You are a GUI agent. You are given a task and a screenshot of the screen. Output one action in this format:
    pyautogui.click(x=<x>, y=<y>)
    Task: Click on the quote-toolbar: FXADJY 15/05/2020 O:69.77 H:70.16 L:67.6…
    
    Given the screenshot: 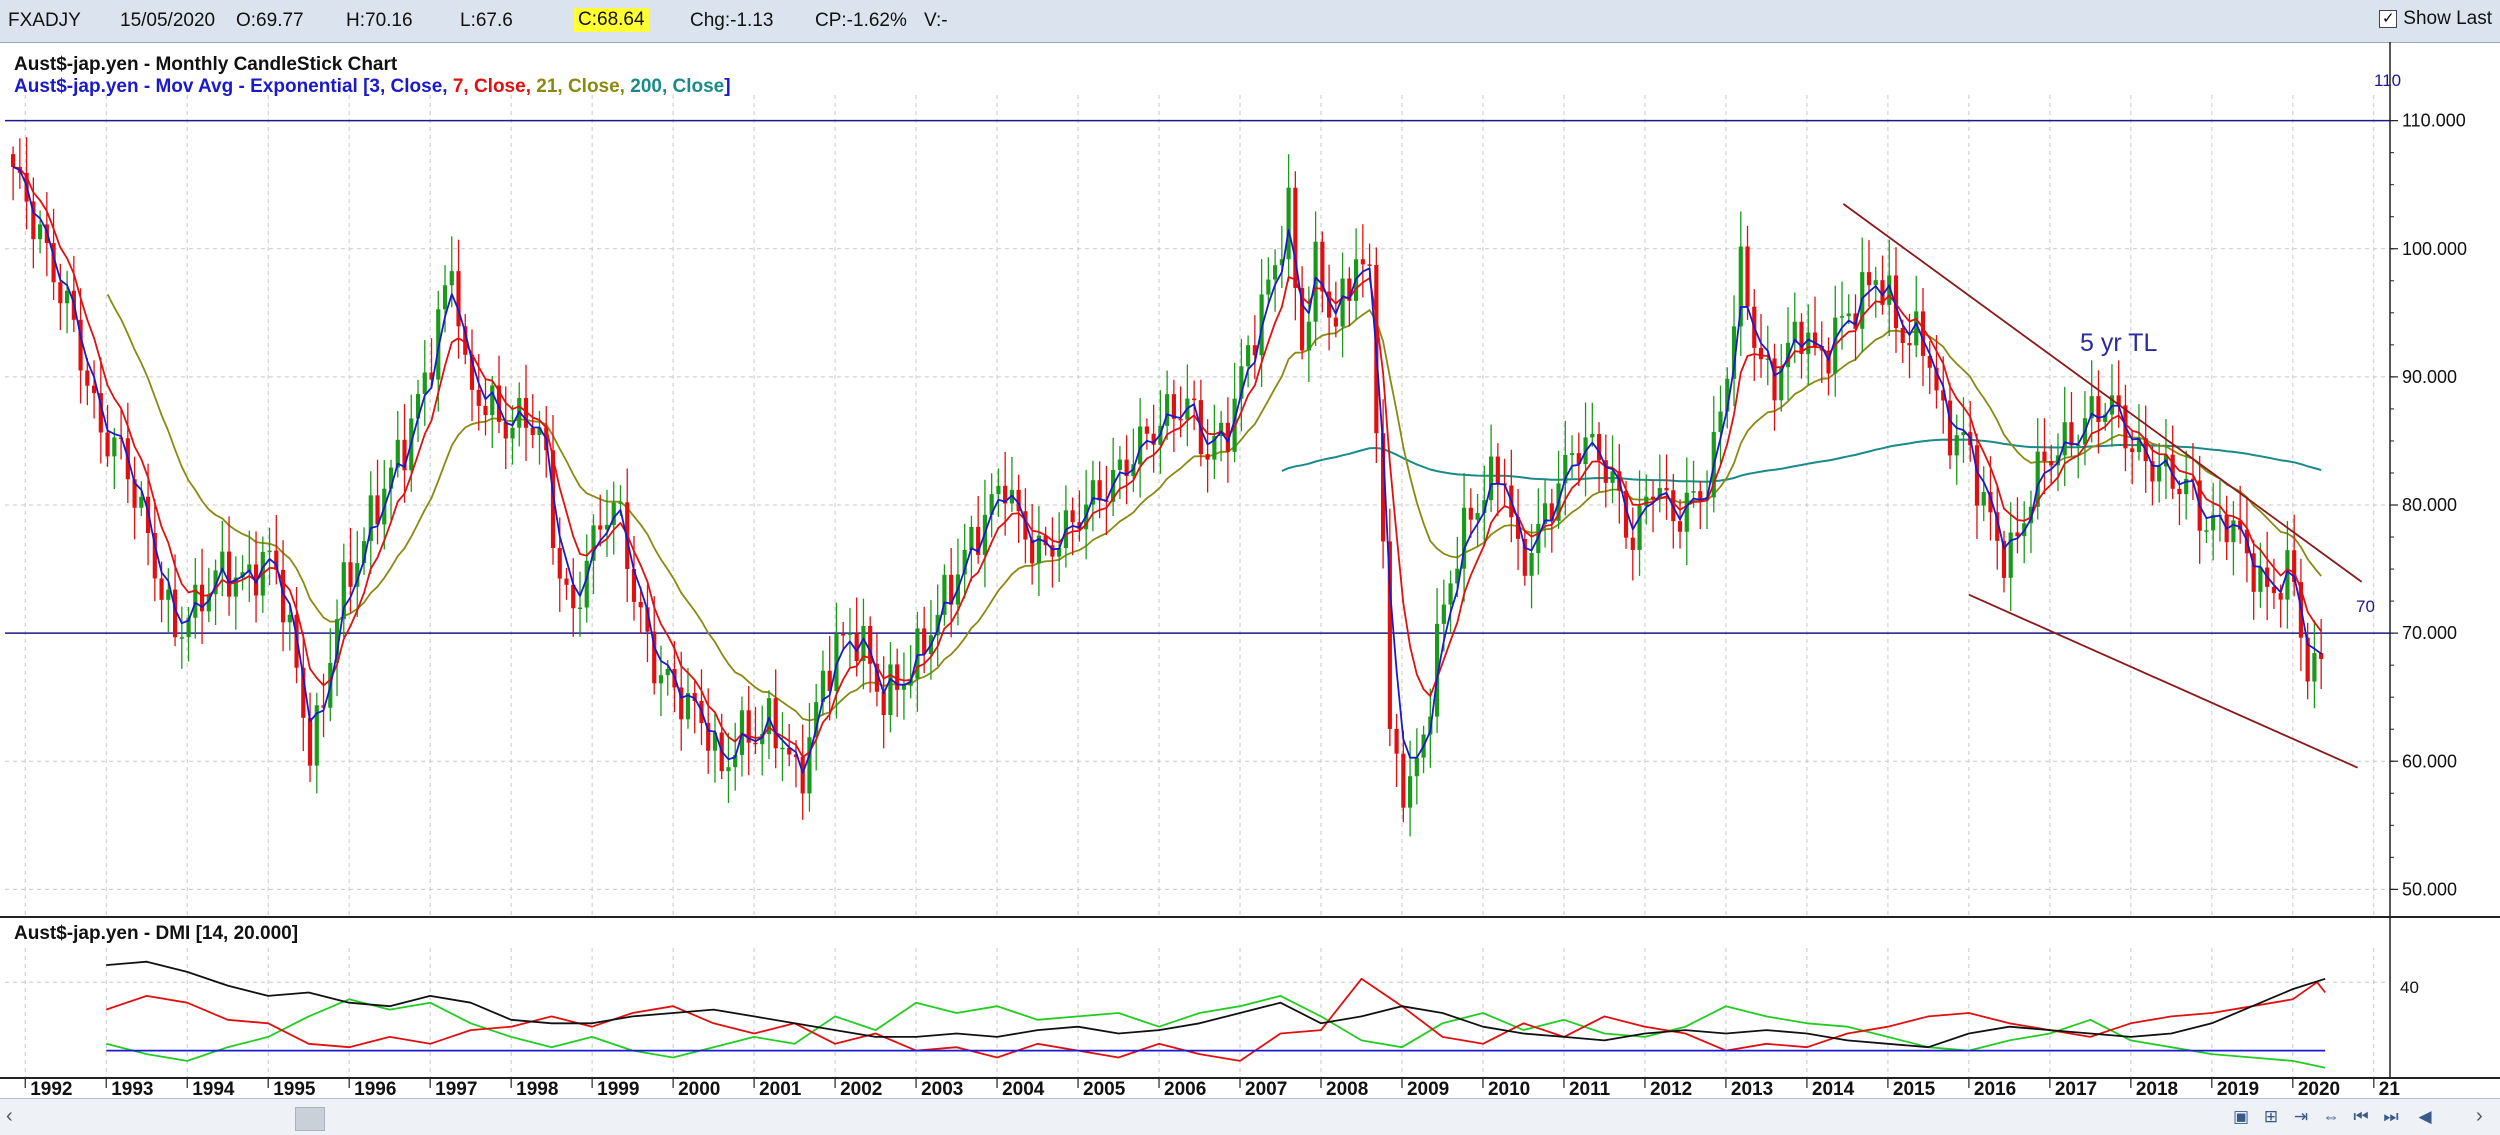 What is the action you would take?
    pyautogui.click(x=1250, y=21)
    